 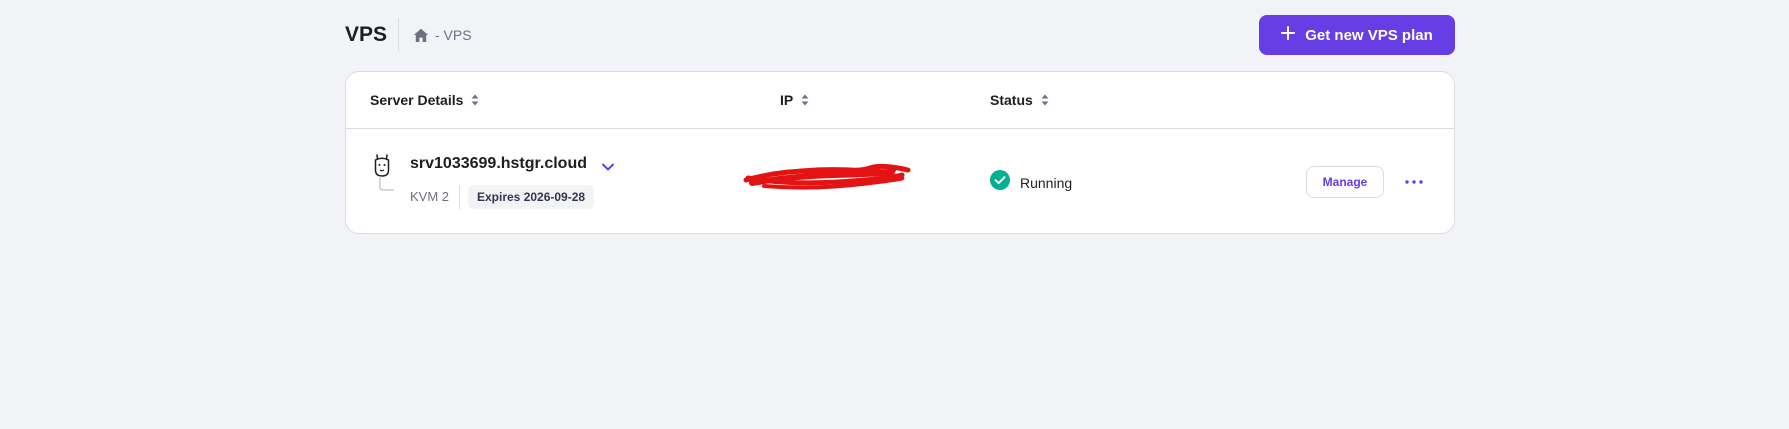 I want to click on get-new-vps-plan-button: Get new VPS plan, so click(x=1357, y=35).